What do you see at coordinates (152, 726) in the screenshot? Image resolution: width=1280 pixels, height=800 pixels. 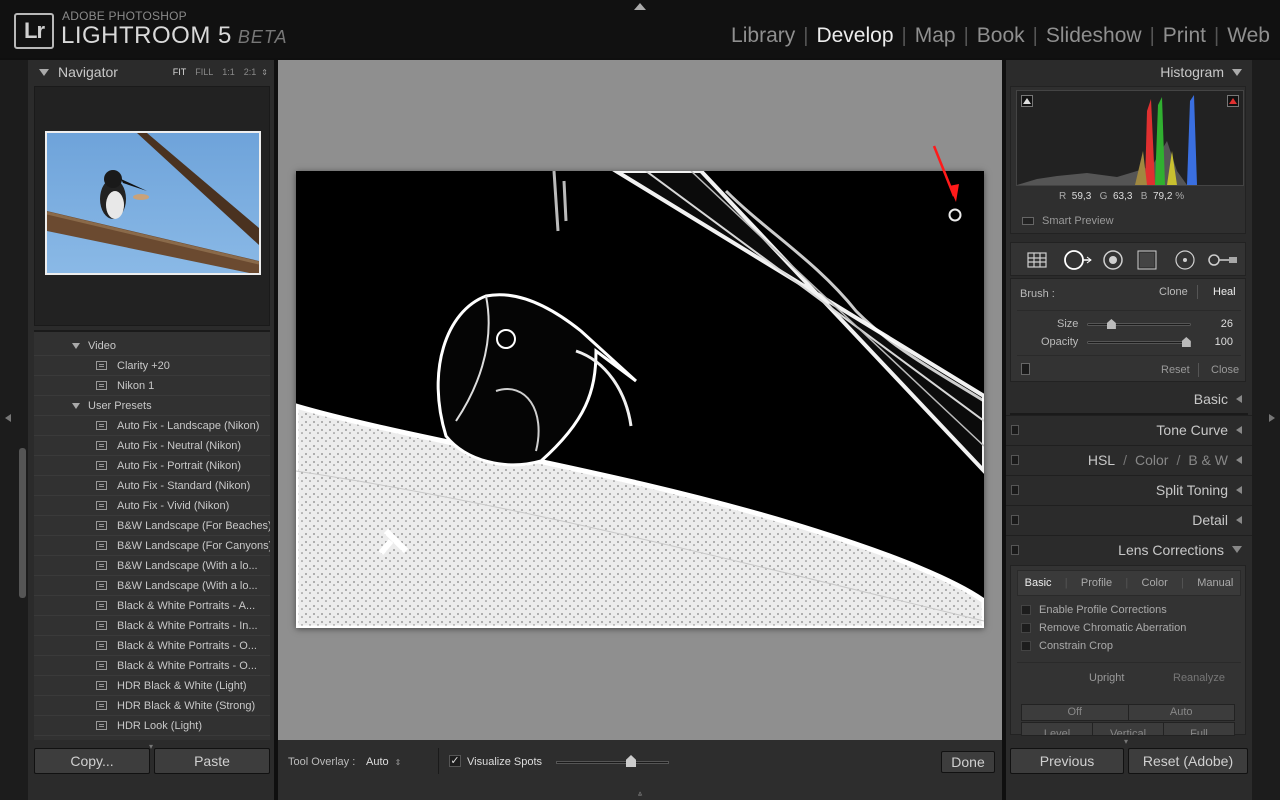 I see `preset-item: HDR Look (Light)` at bounding box center [152, 726].